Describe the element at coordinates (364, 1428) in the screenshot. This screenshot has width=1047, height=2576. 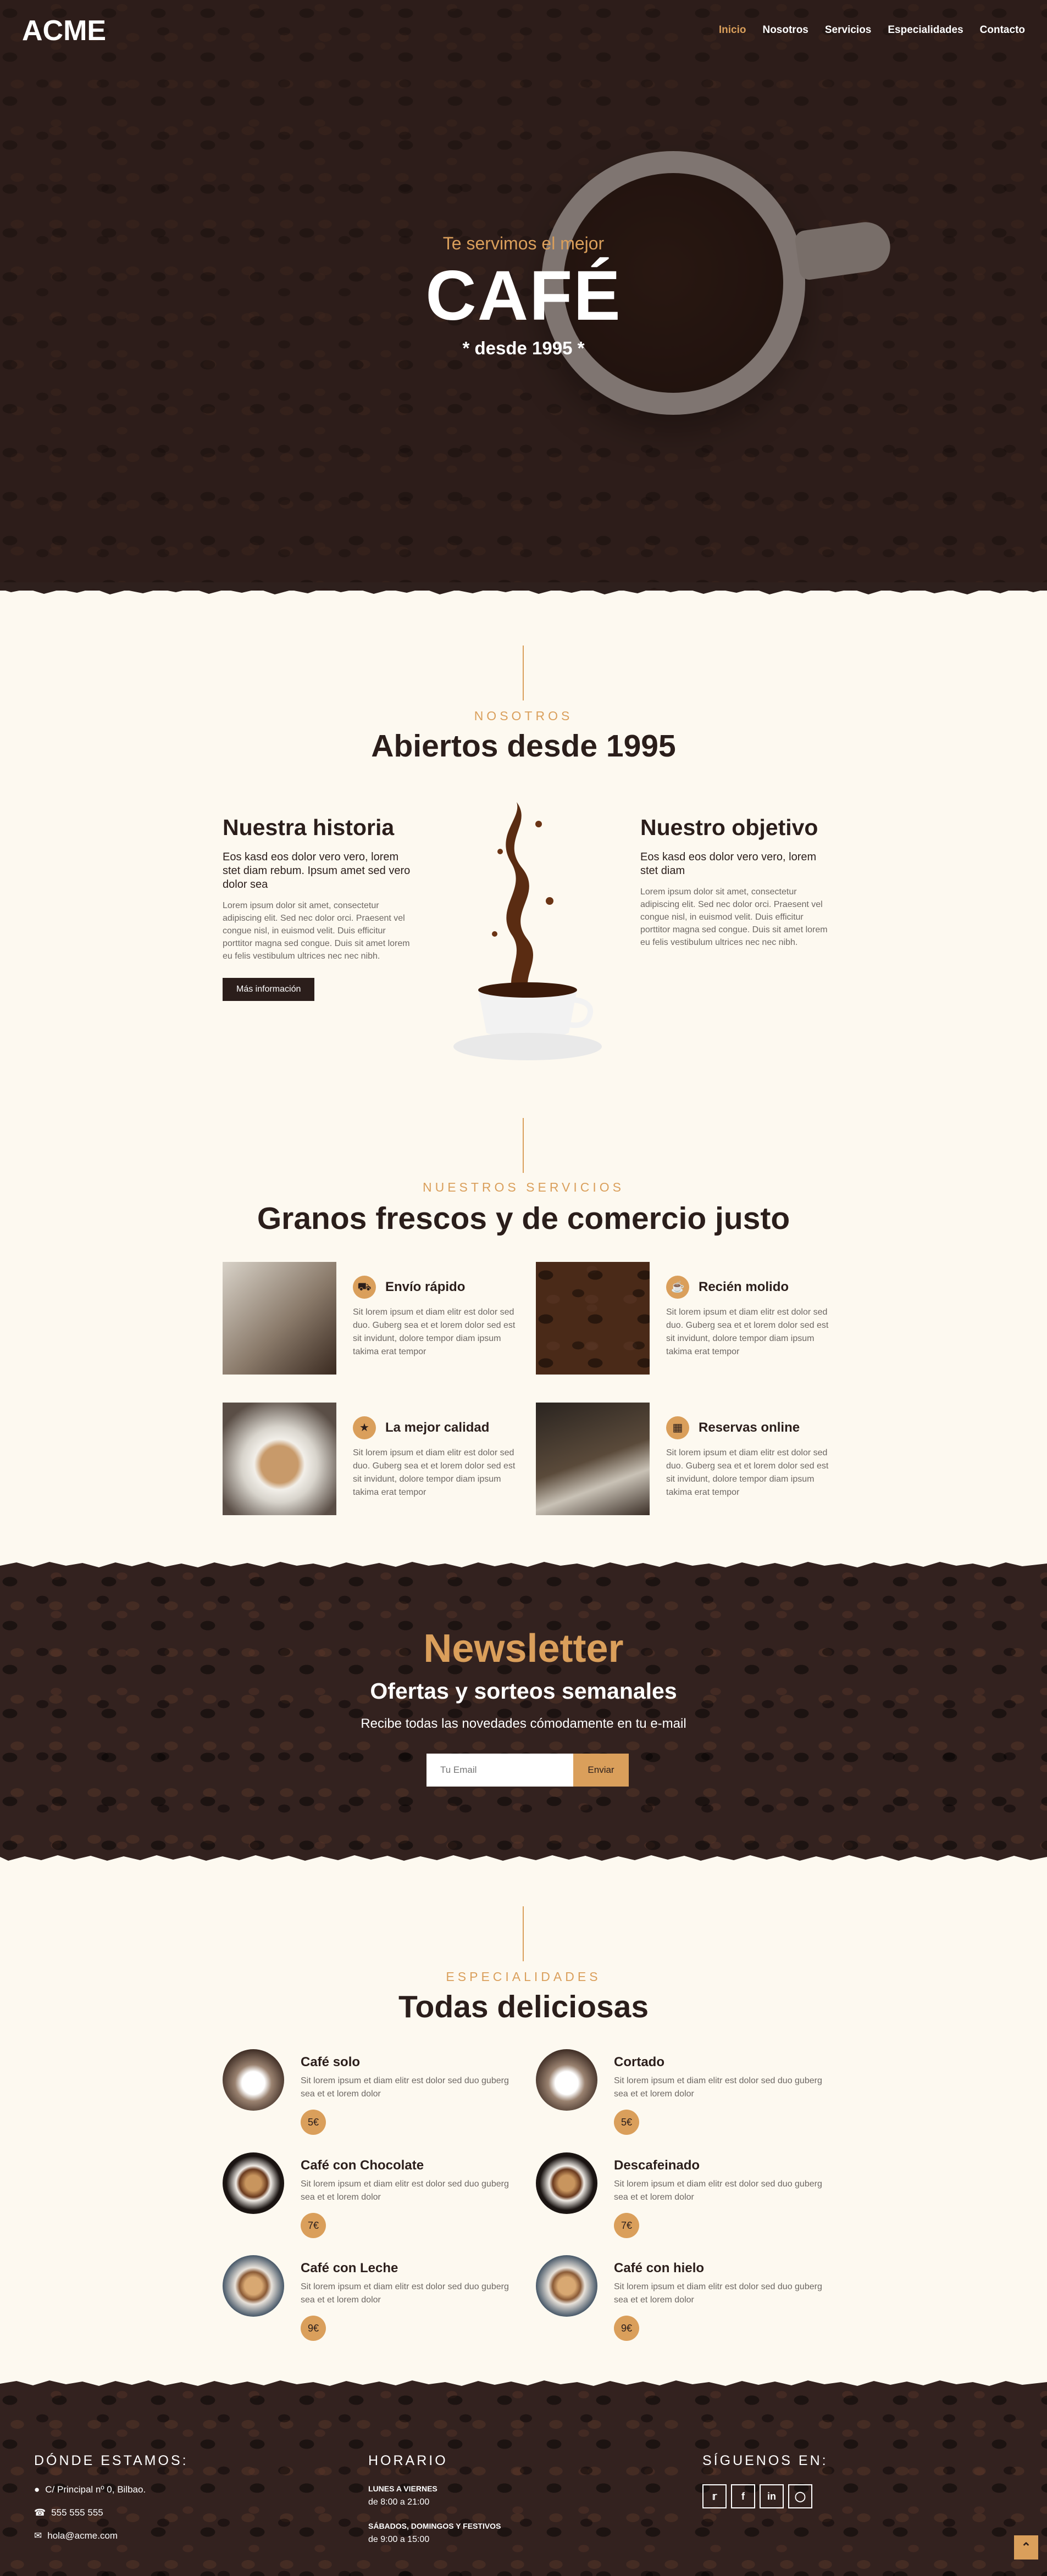
I see `award-icon: ★` at that location.